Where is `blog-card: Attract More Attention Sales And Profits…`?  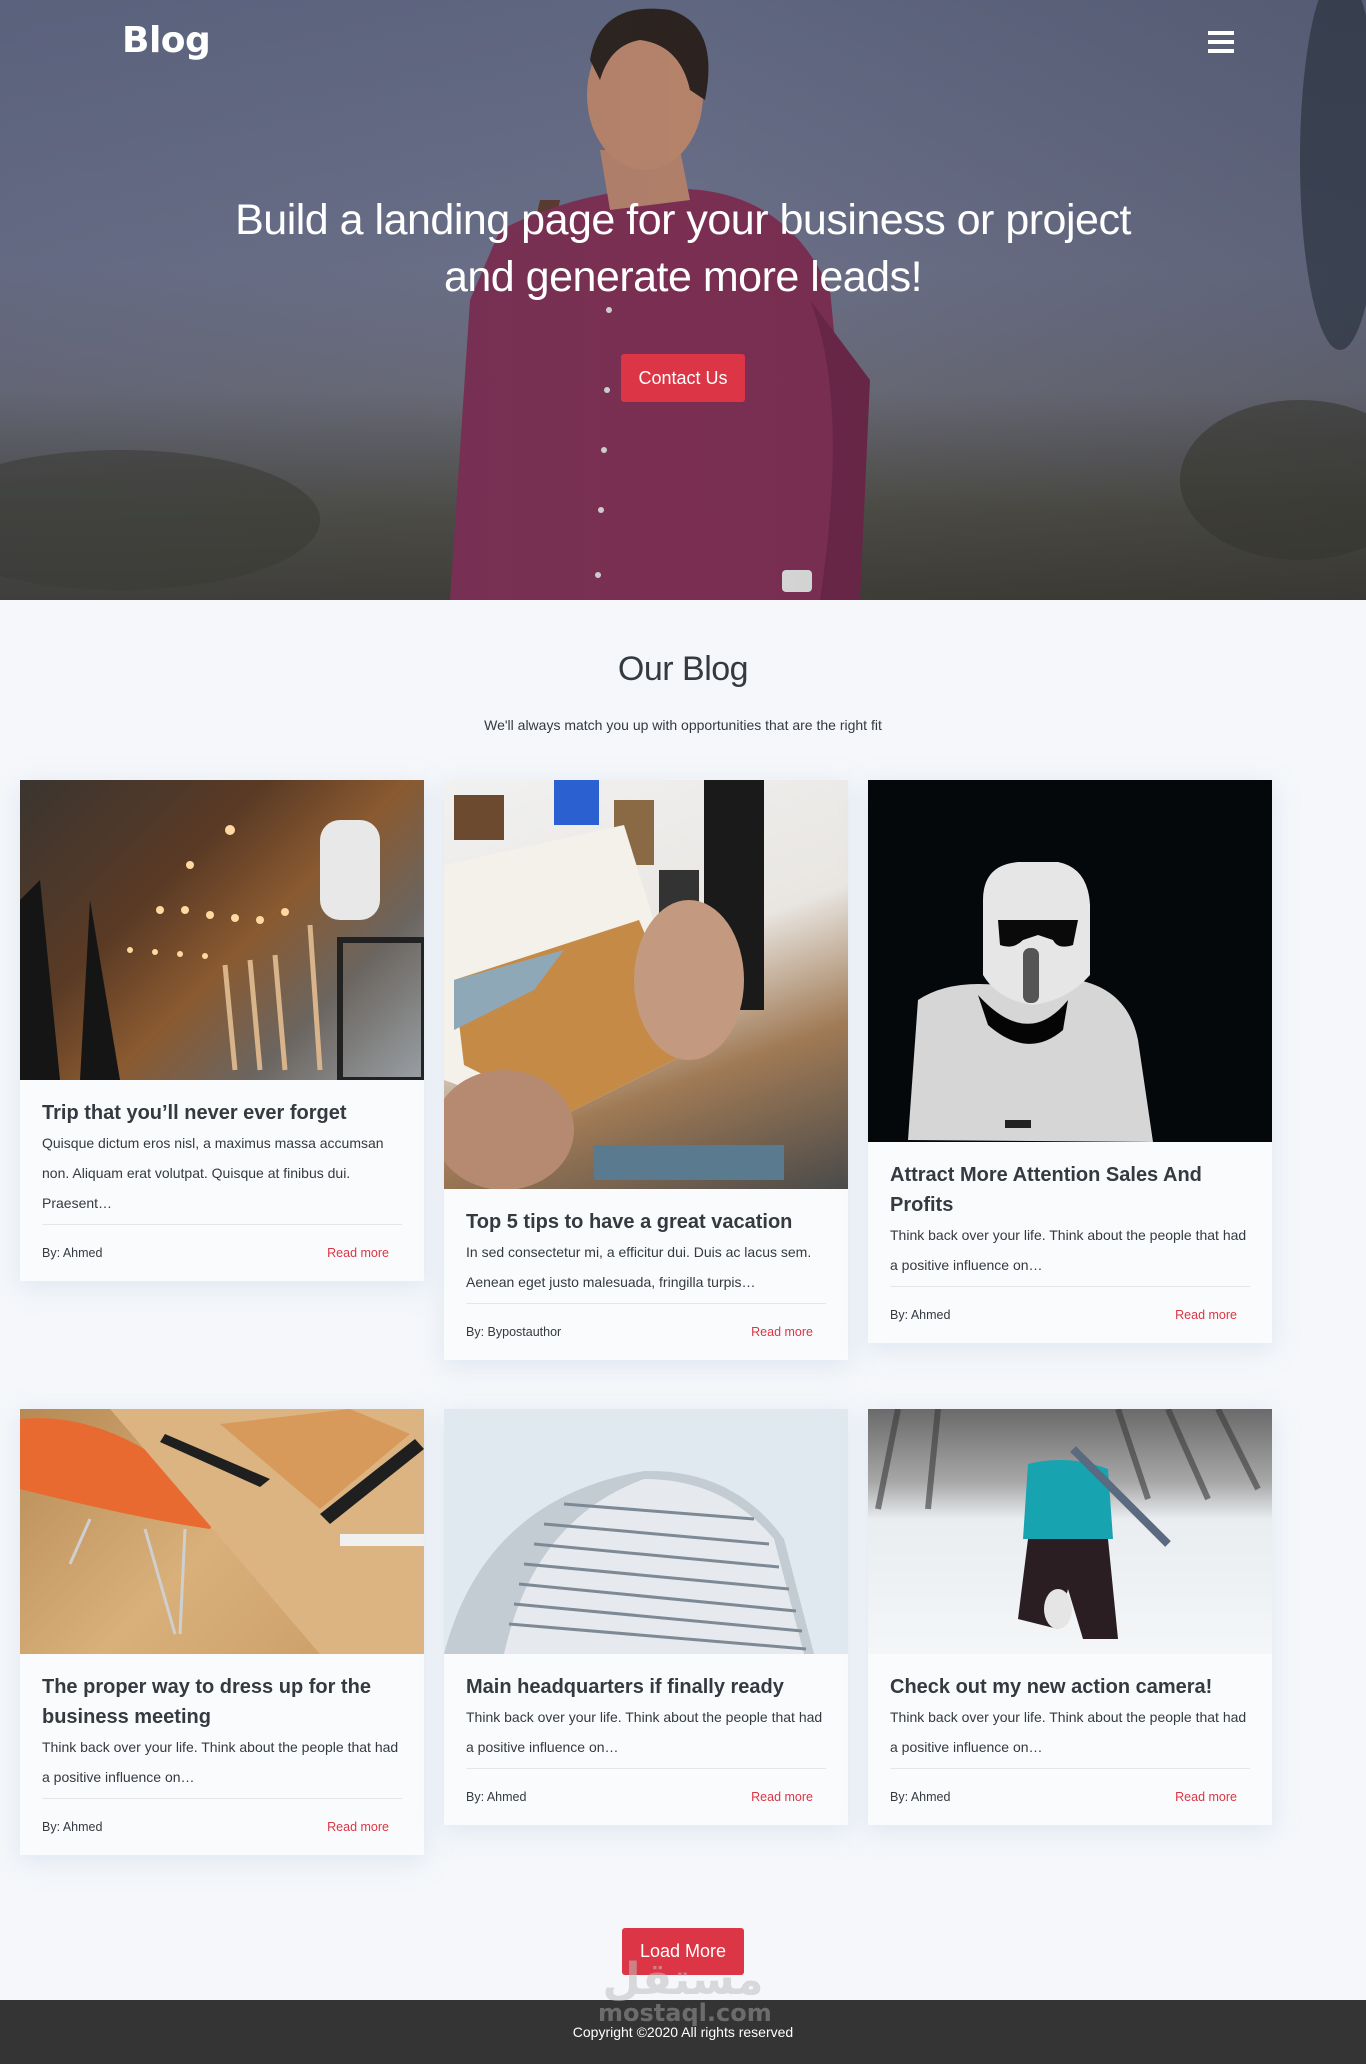
blog-card: Attract More Attention Sales And Profits… is located at coordinates (1070, 1061).